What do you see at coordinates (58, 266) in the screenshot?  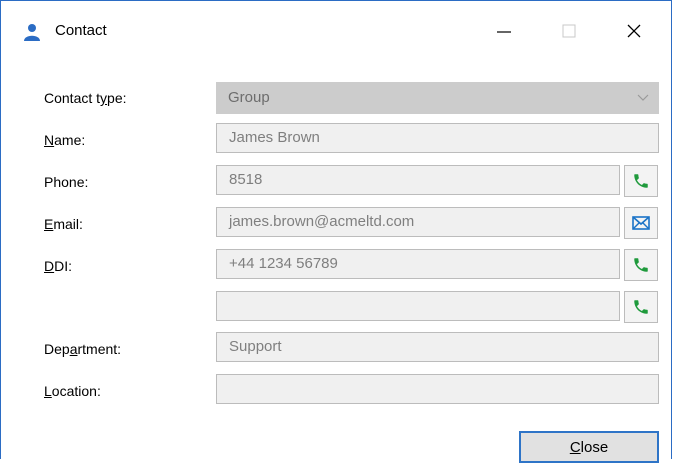 I see `ddi-label: DDI:` at bounding box center [58, 266].